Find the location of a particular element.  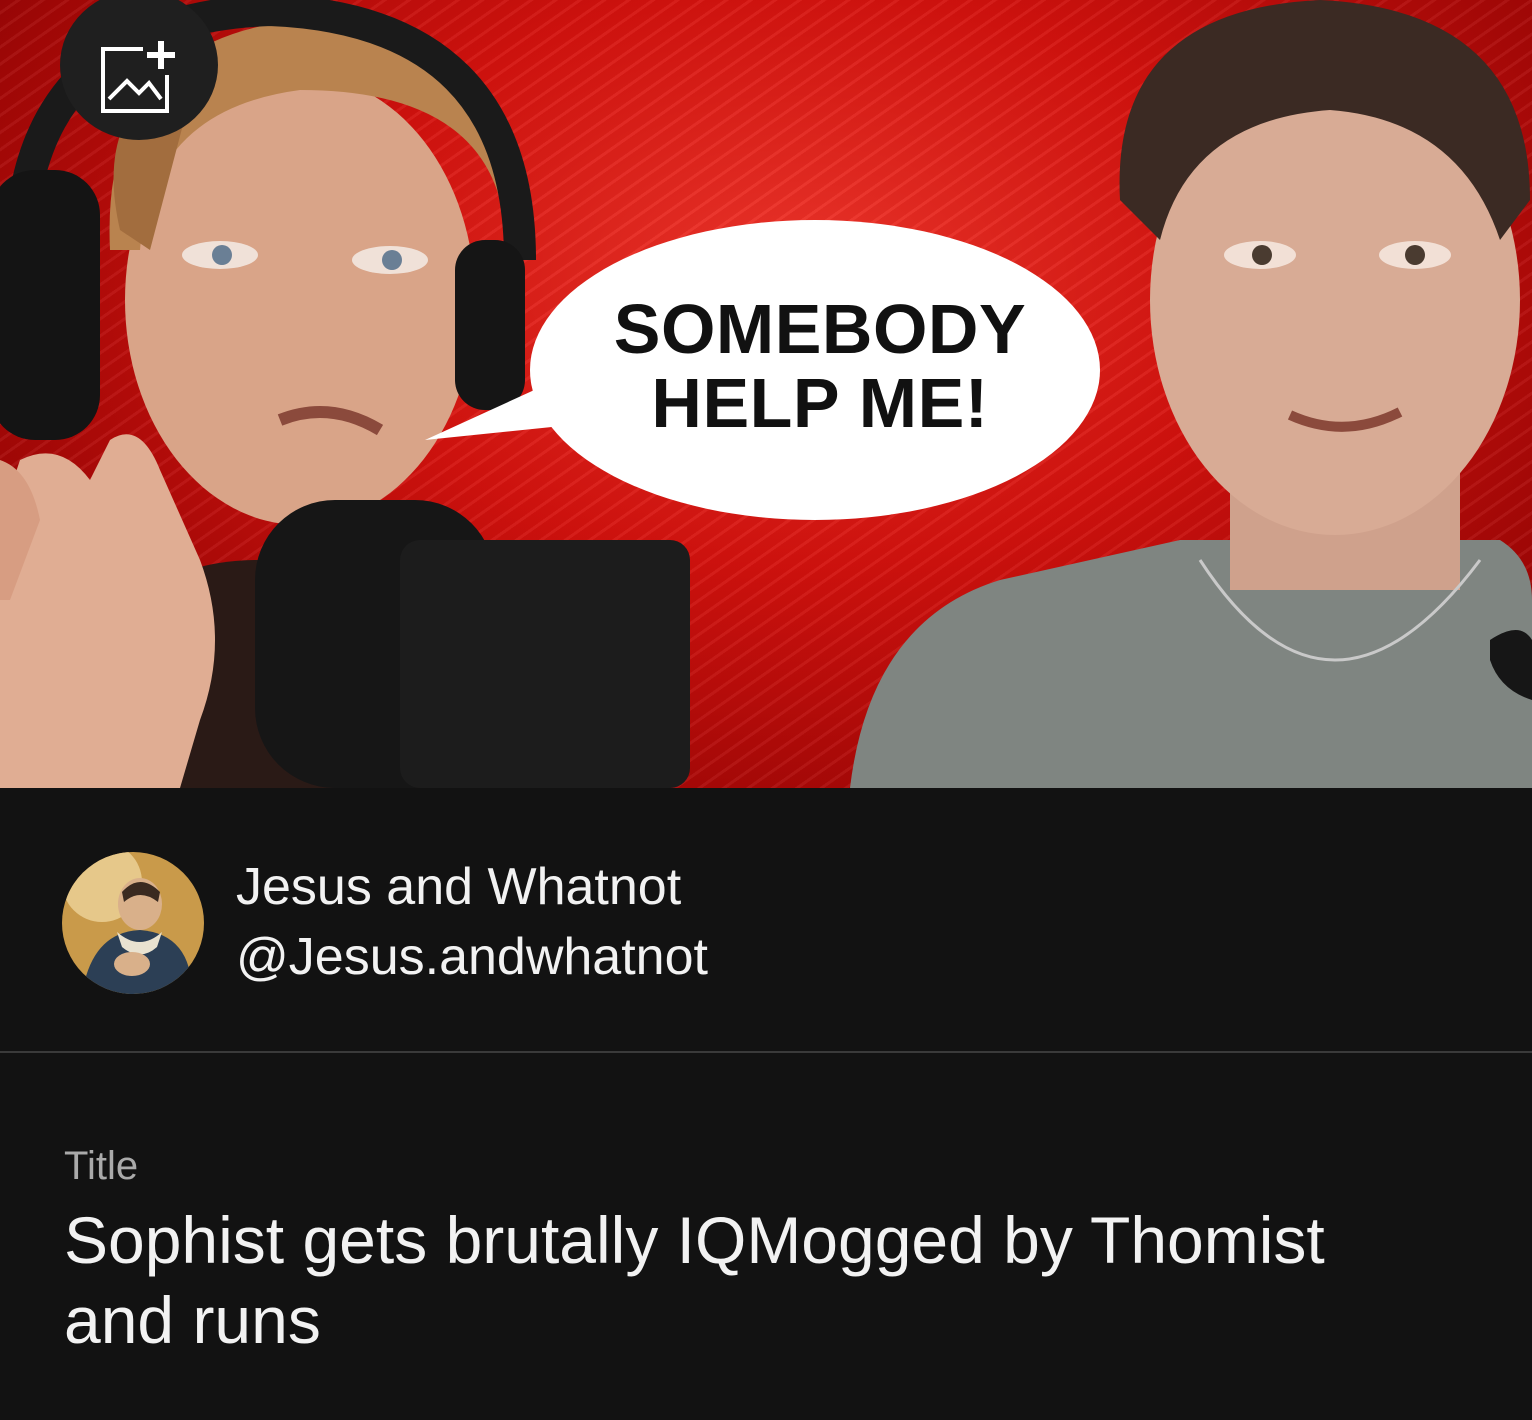

channel-name: Jesus and Whatnot is located at coordinates (458, 887).